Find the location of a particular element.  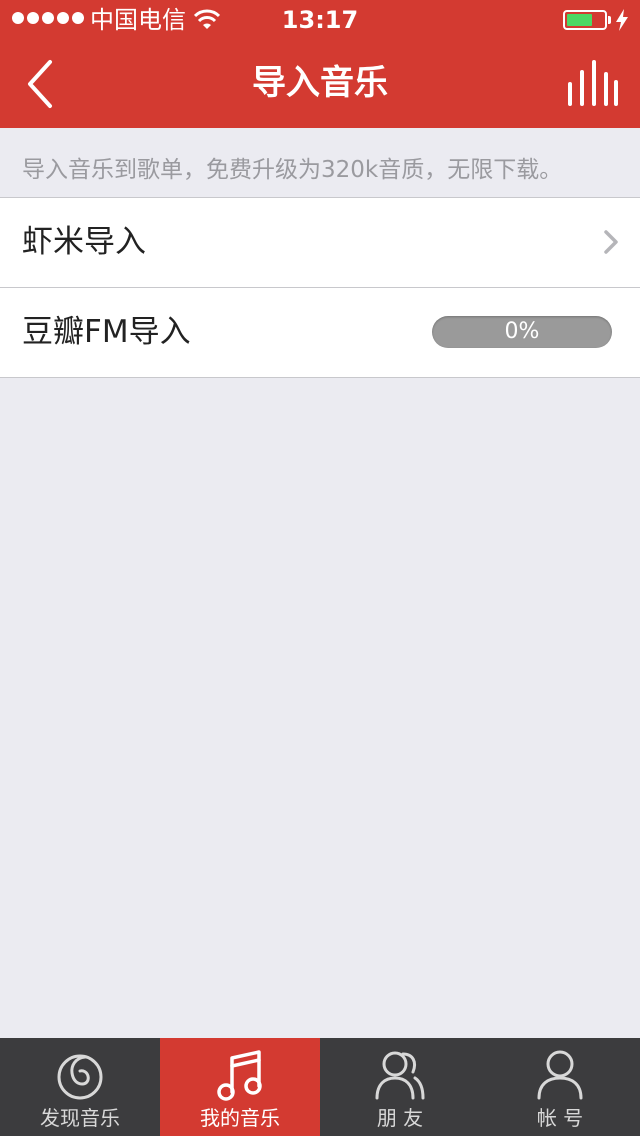

tab-discover-music: 发现音乐 is located at coordinates (80, 1087).